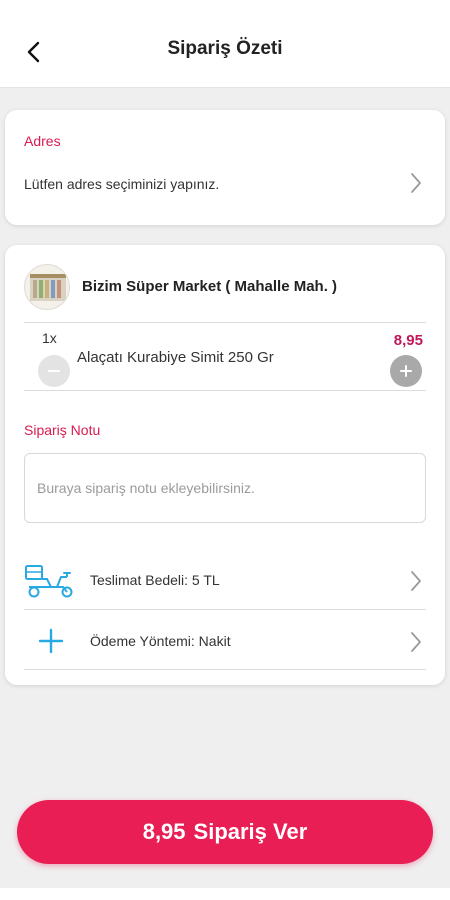 The image size is (450, 900). What do you see at coordinates (47, 287) in the screenshot?
I see `store-logo` at bounding box center [47, 287].